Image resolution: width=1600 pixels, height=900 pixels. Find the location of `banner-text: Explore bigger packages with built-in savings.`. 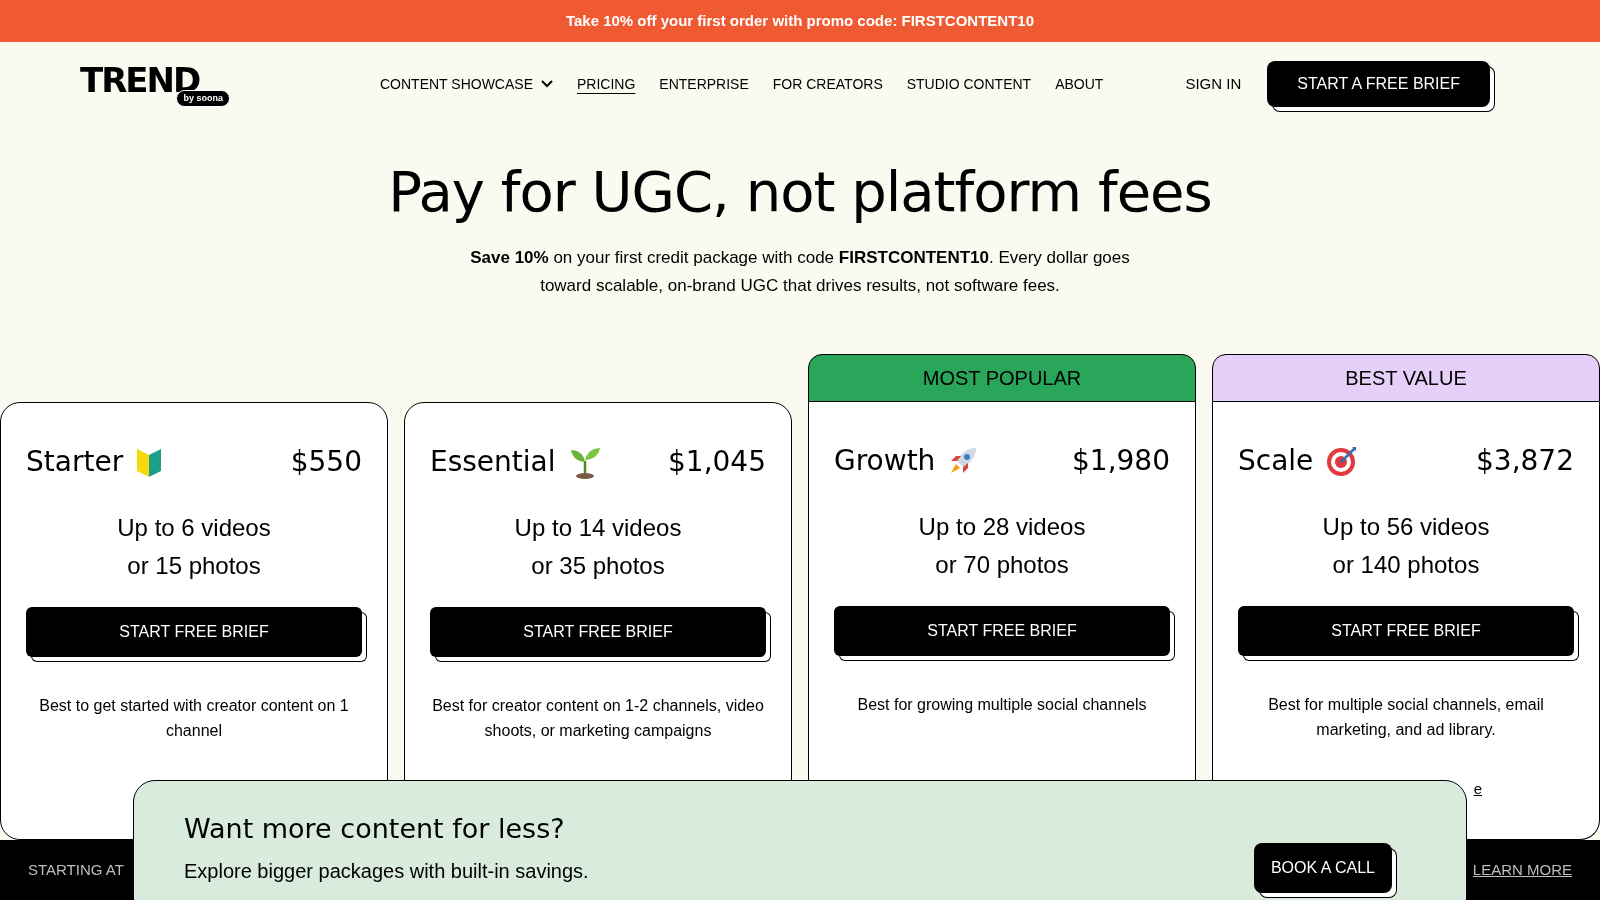

banner-text: Explore bigger packages with built-in savings. is located at coordinates (386, 871).